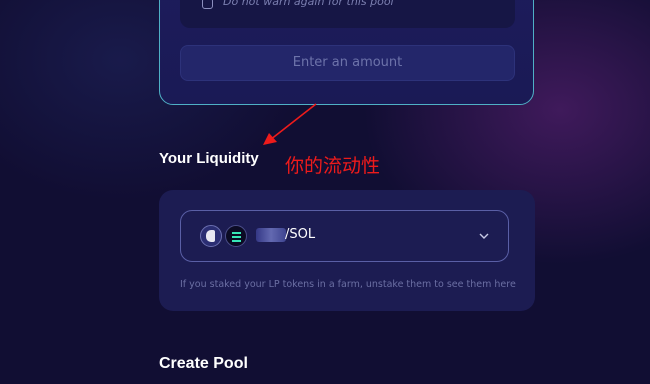 Image resolution: width=650 pixels, height=384 pixels. Describe the element at coordinates (203, 363) in the screenshot. I see `create-pool-title: Create Pool` at that location.